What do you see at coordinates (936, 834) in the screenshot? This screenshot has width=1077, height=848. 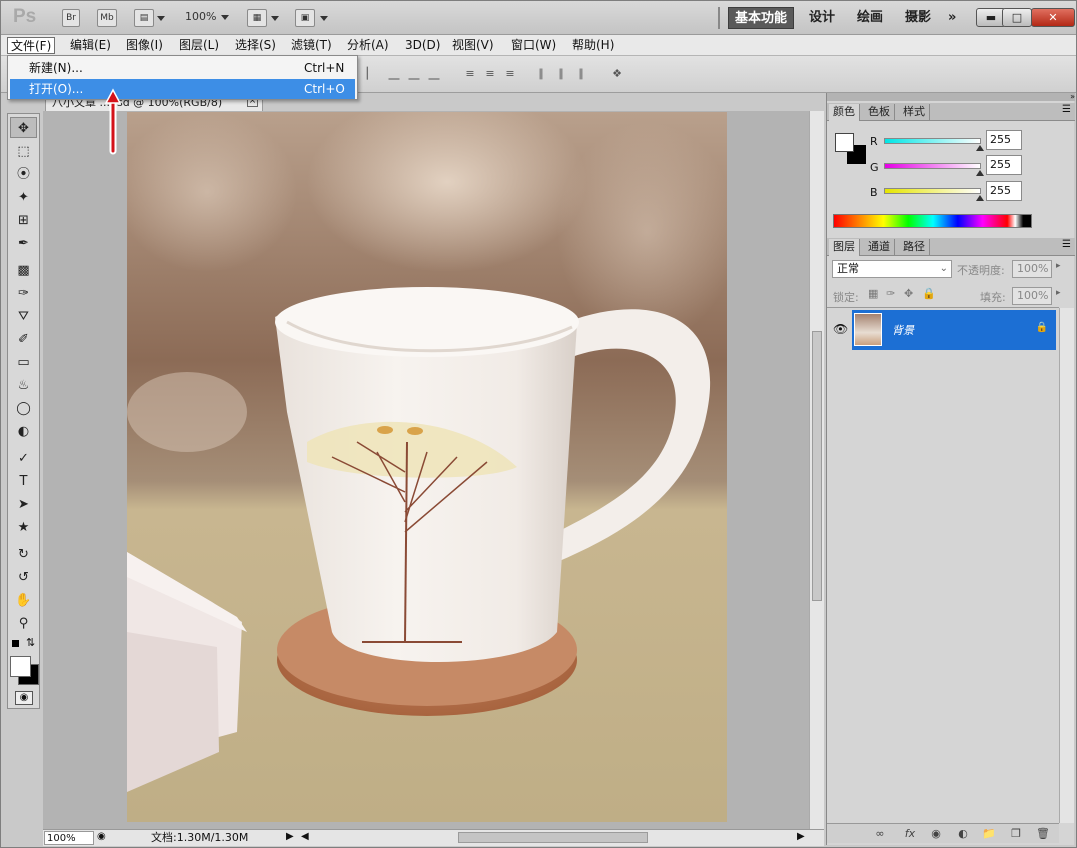 I see `layer-mask-icon: ◉` at bounding box center [936, 834].